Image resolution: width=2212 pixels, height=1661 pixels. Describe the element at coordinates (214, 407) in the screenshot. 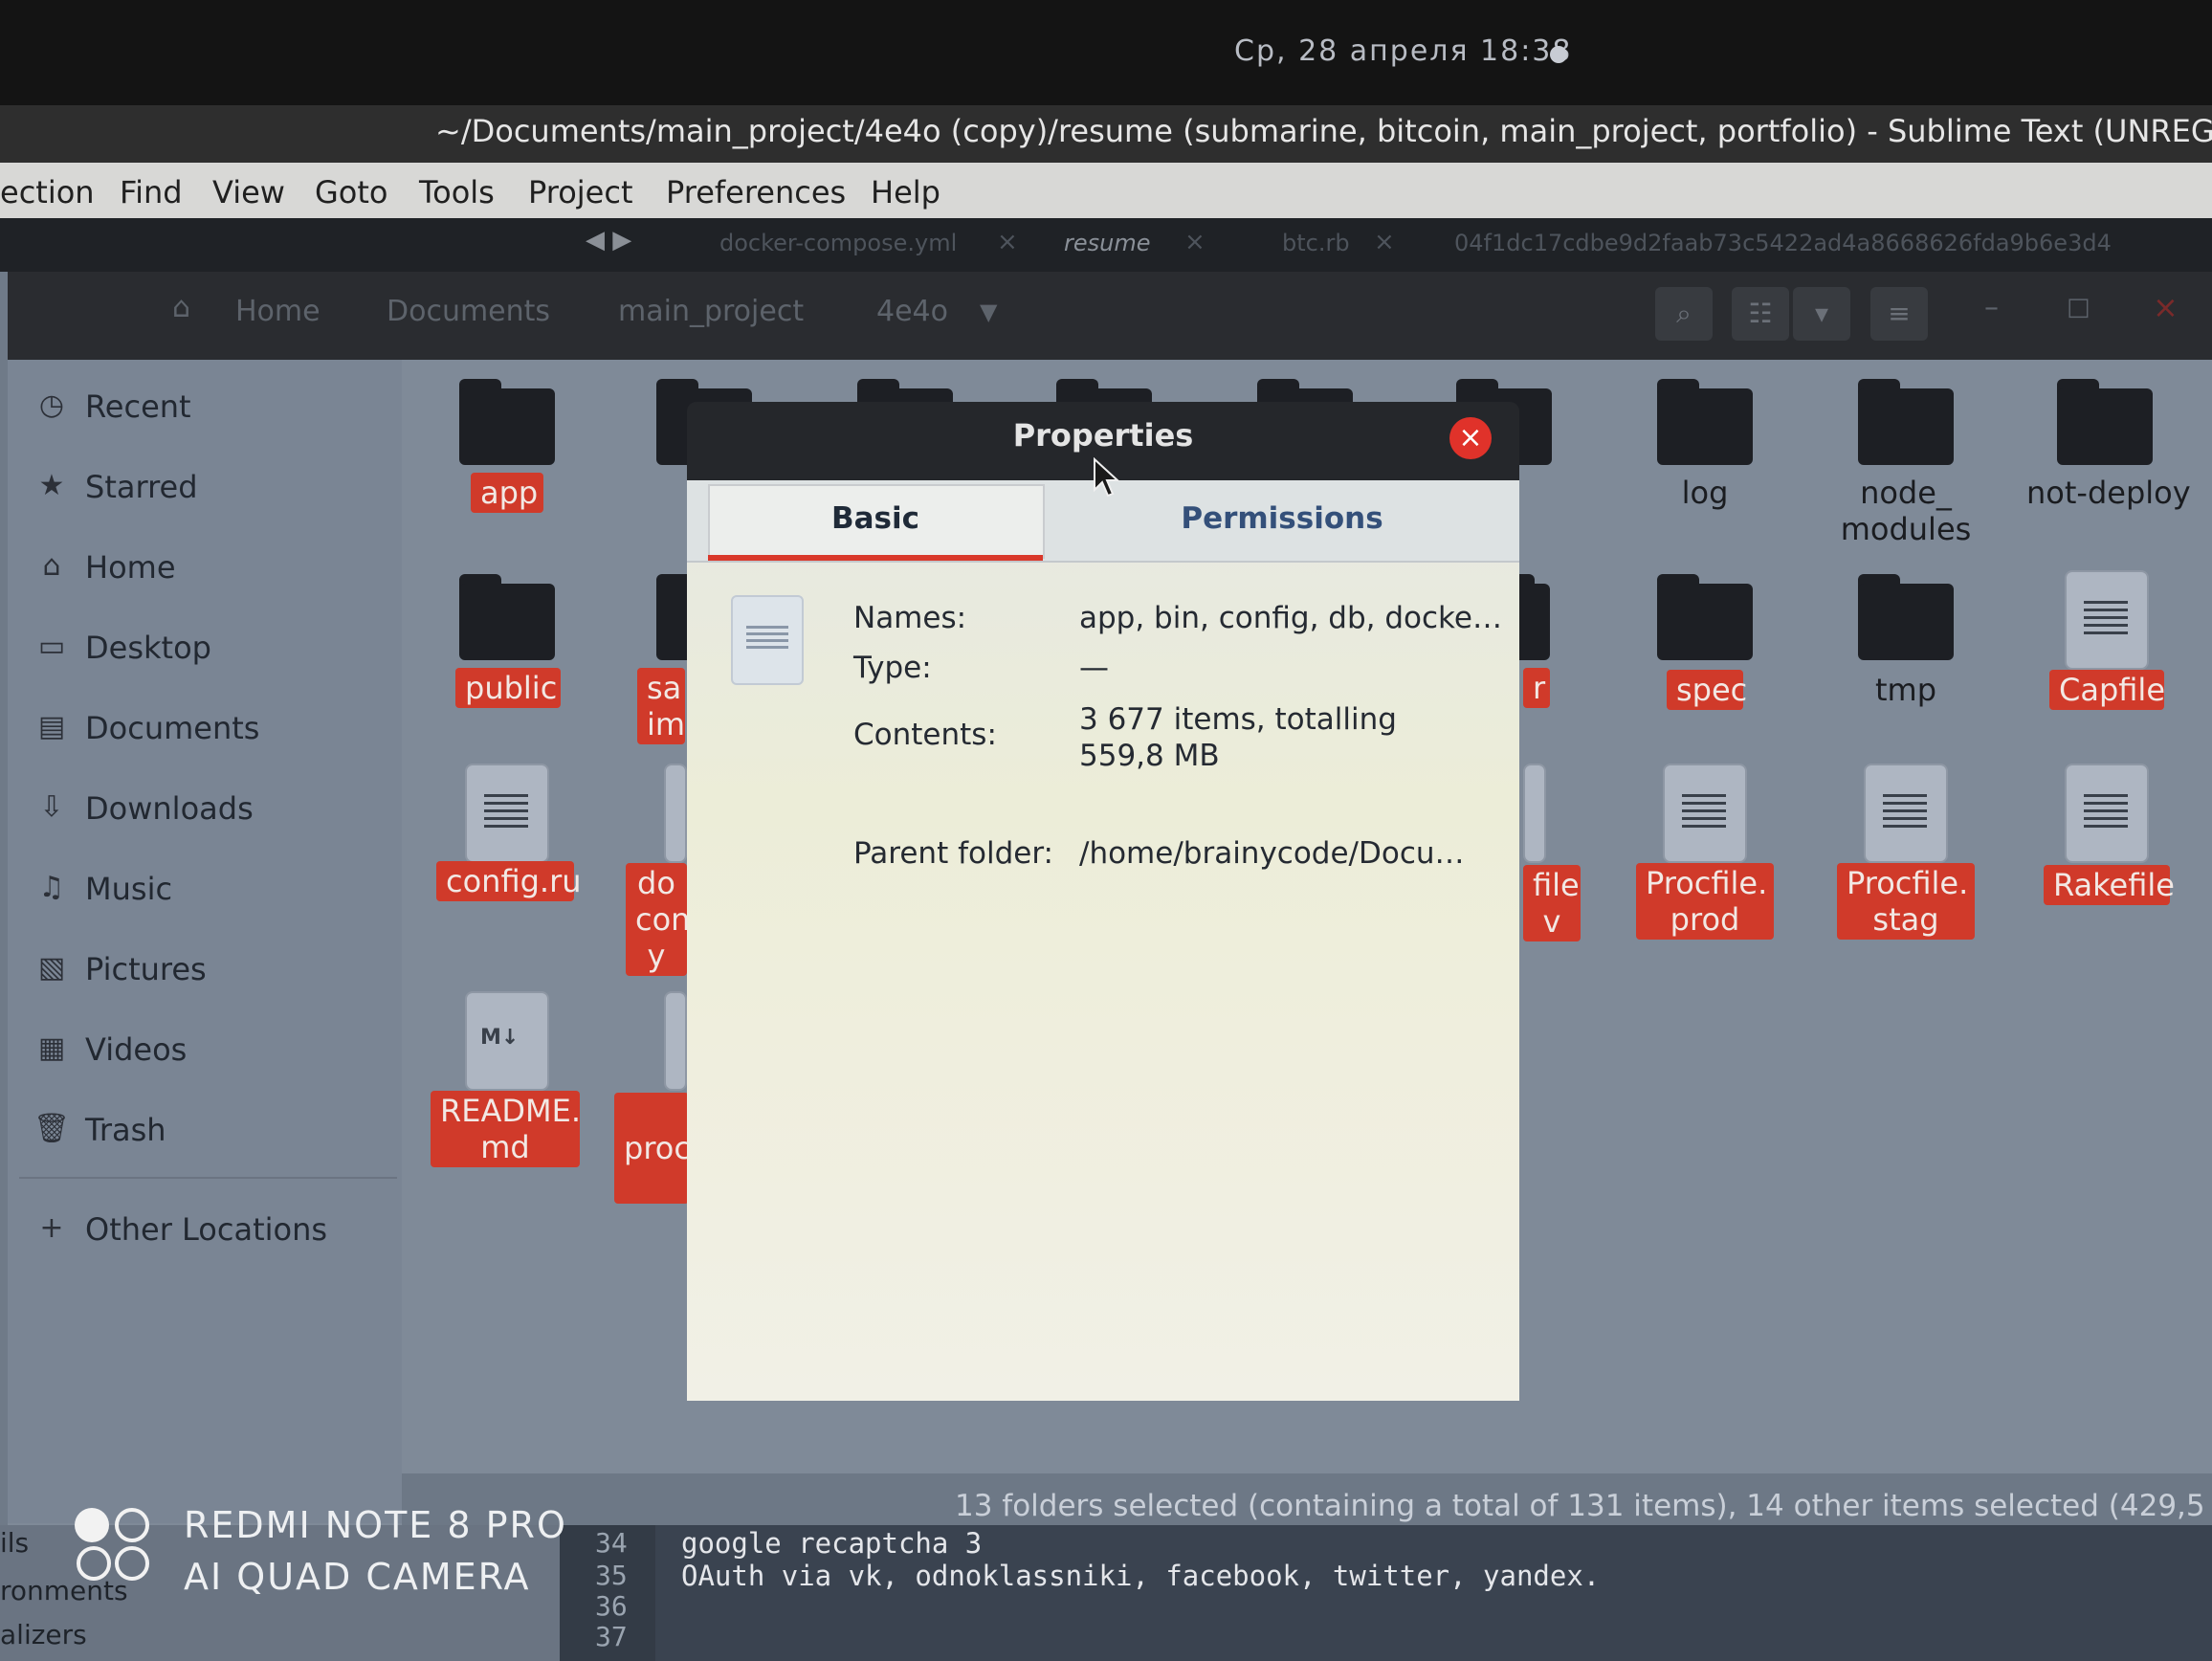

I see `sidebar-item-recent: ◷ Recent` at that location.